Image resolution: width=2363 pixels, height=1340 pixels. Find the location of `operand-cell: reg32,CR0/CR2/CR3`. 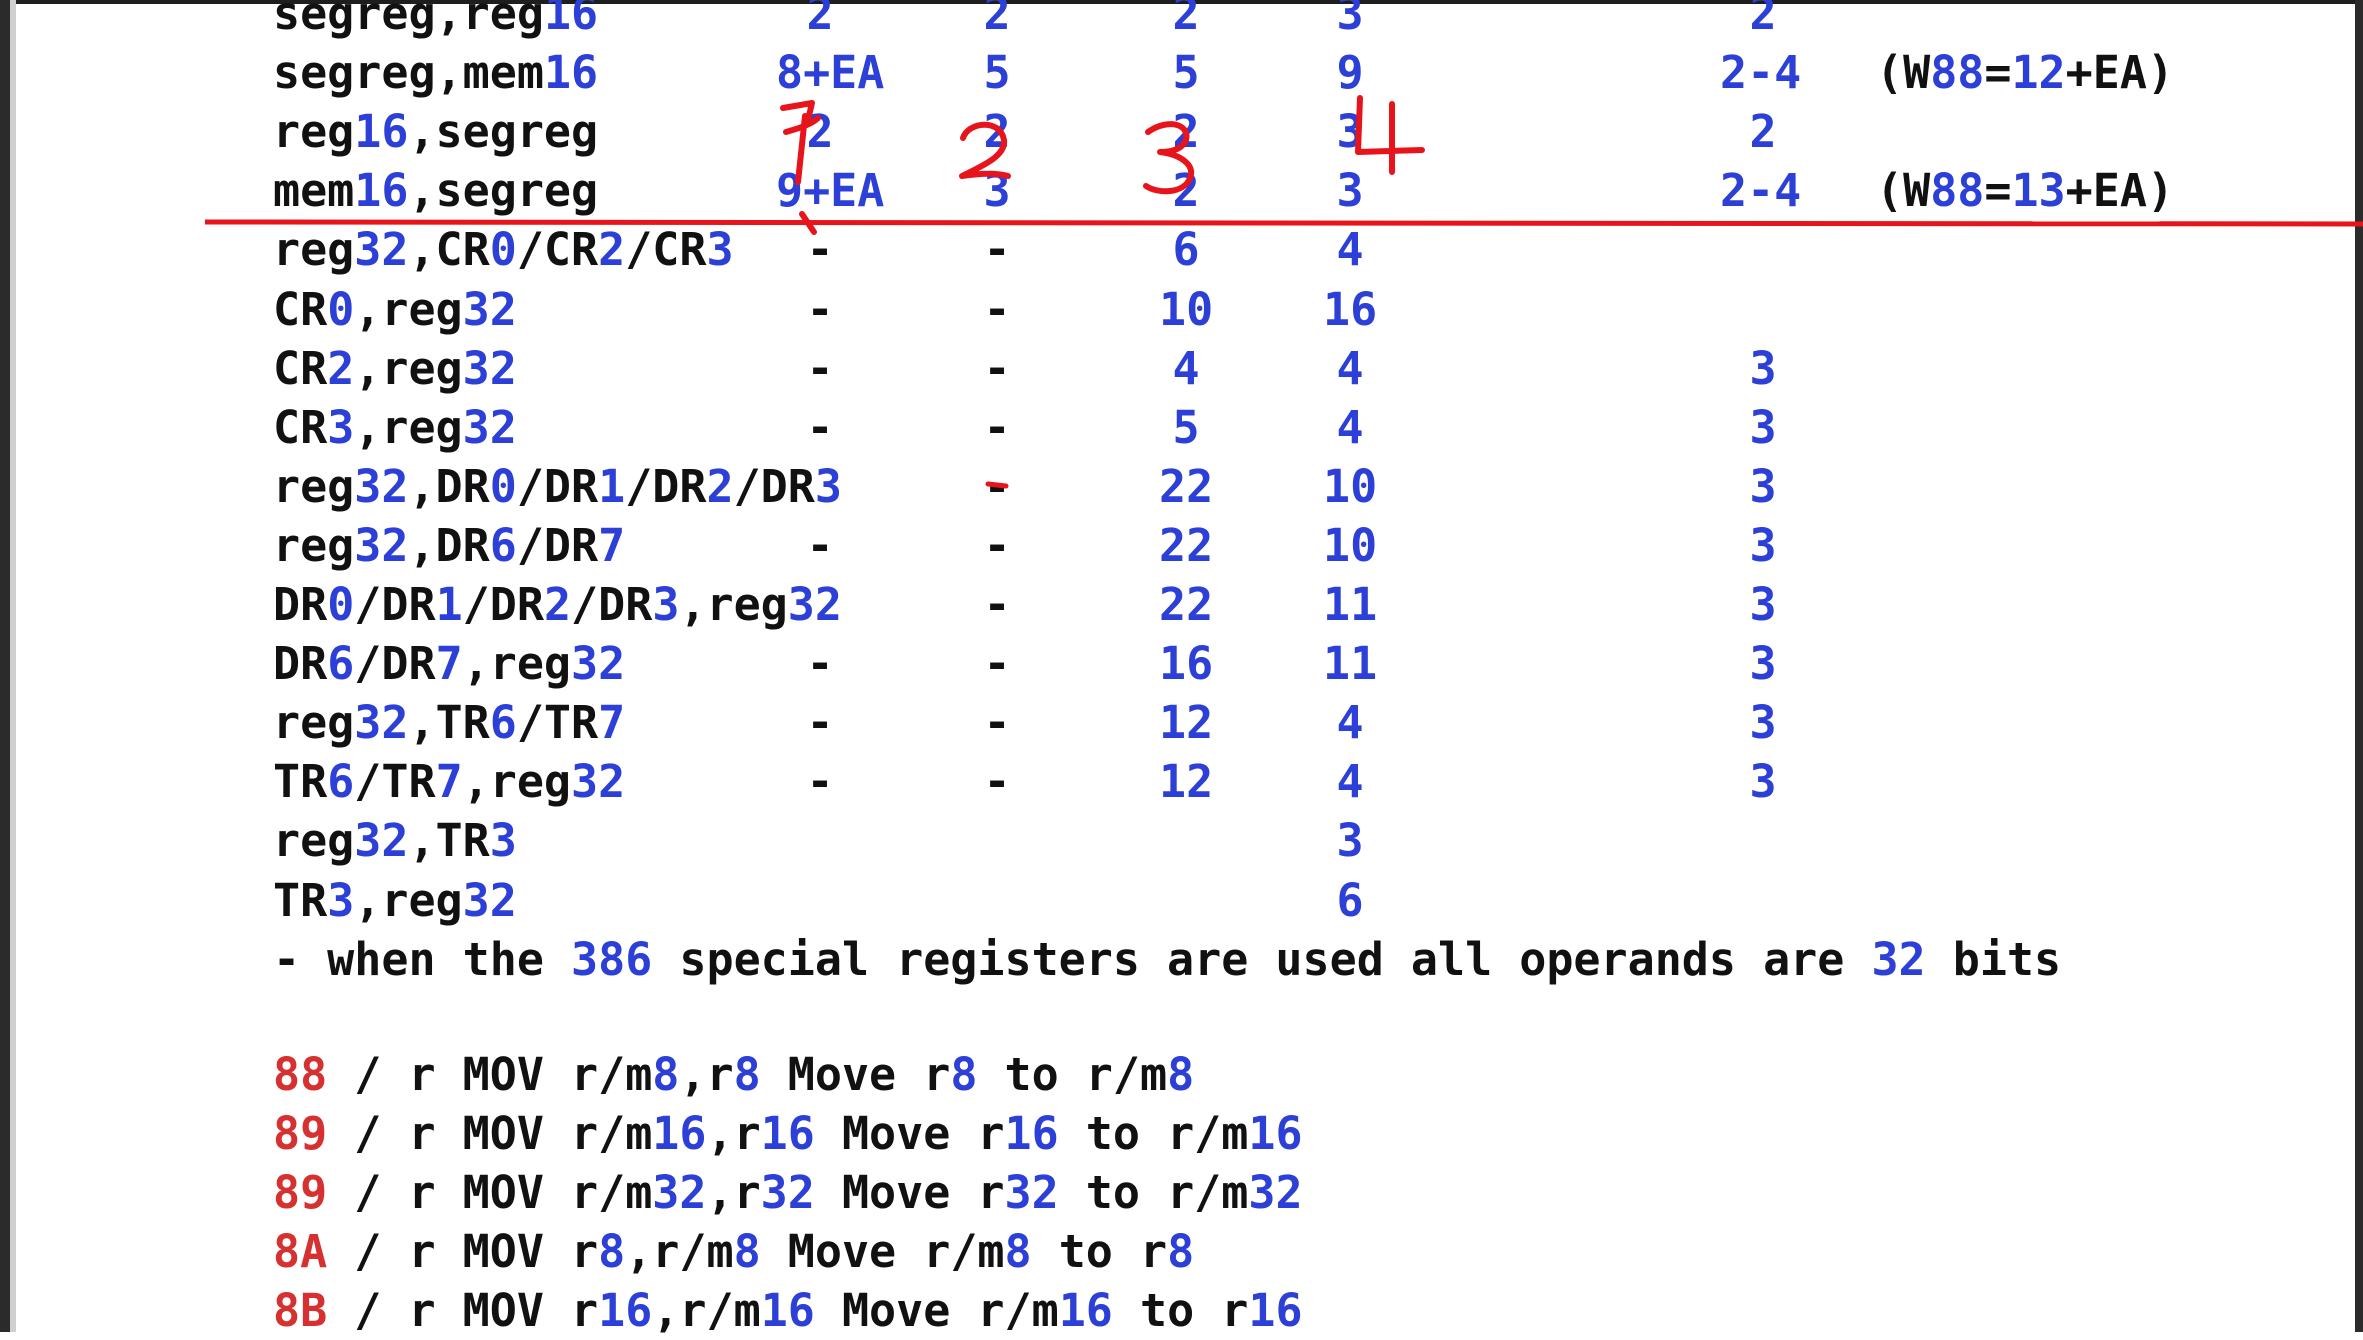

operand-cell: reg32,CR0/CR2/CR3 is located at coordinates (503, 250).